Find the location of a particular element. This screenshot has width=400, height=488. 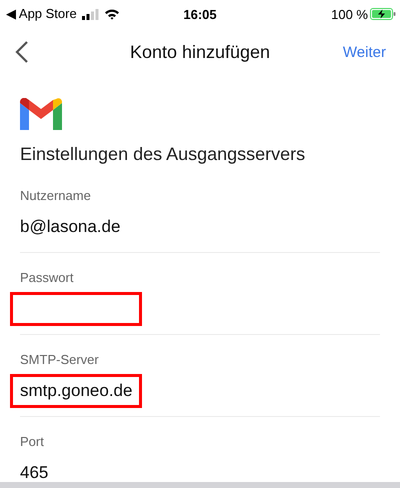

field-label: Passwort is located at coordinates (47, 278).